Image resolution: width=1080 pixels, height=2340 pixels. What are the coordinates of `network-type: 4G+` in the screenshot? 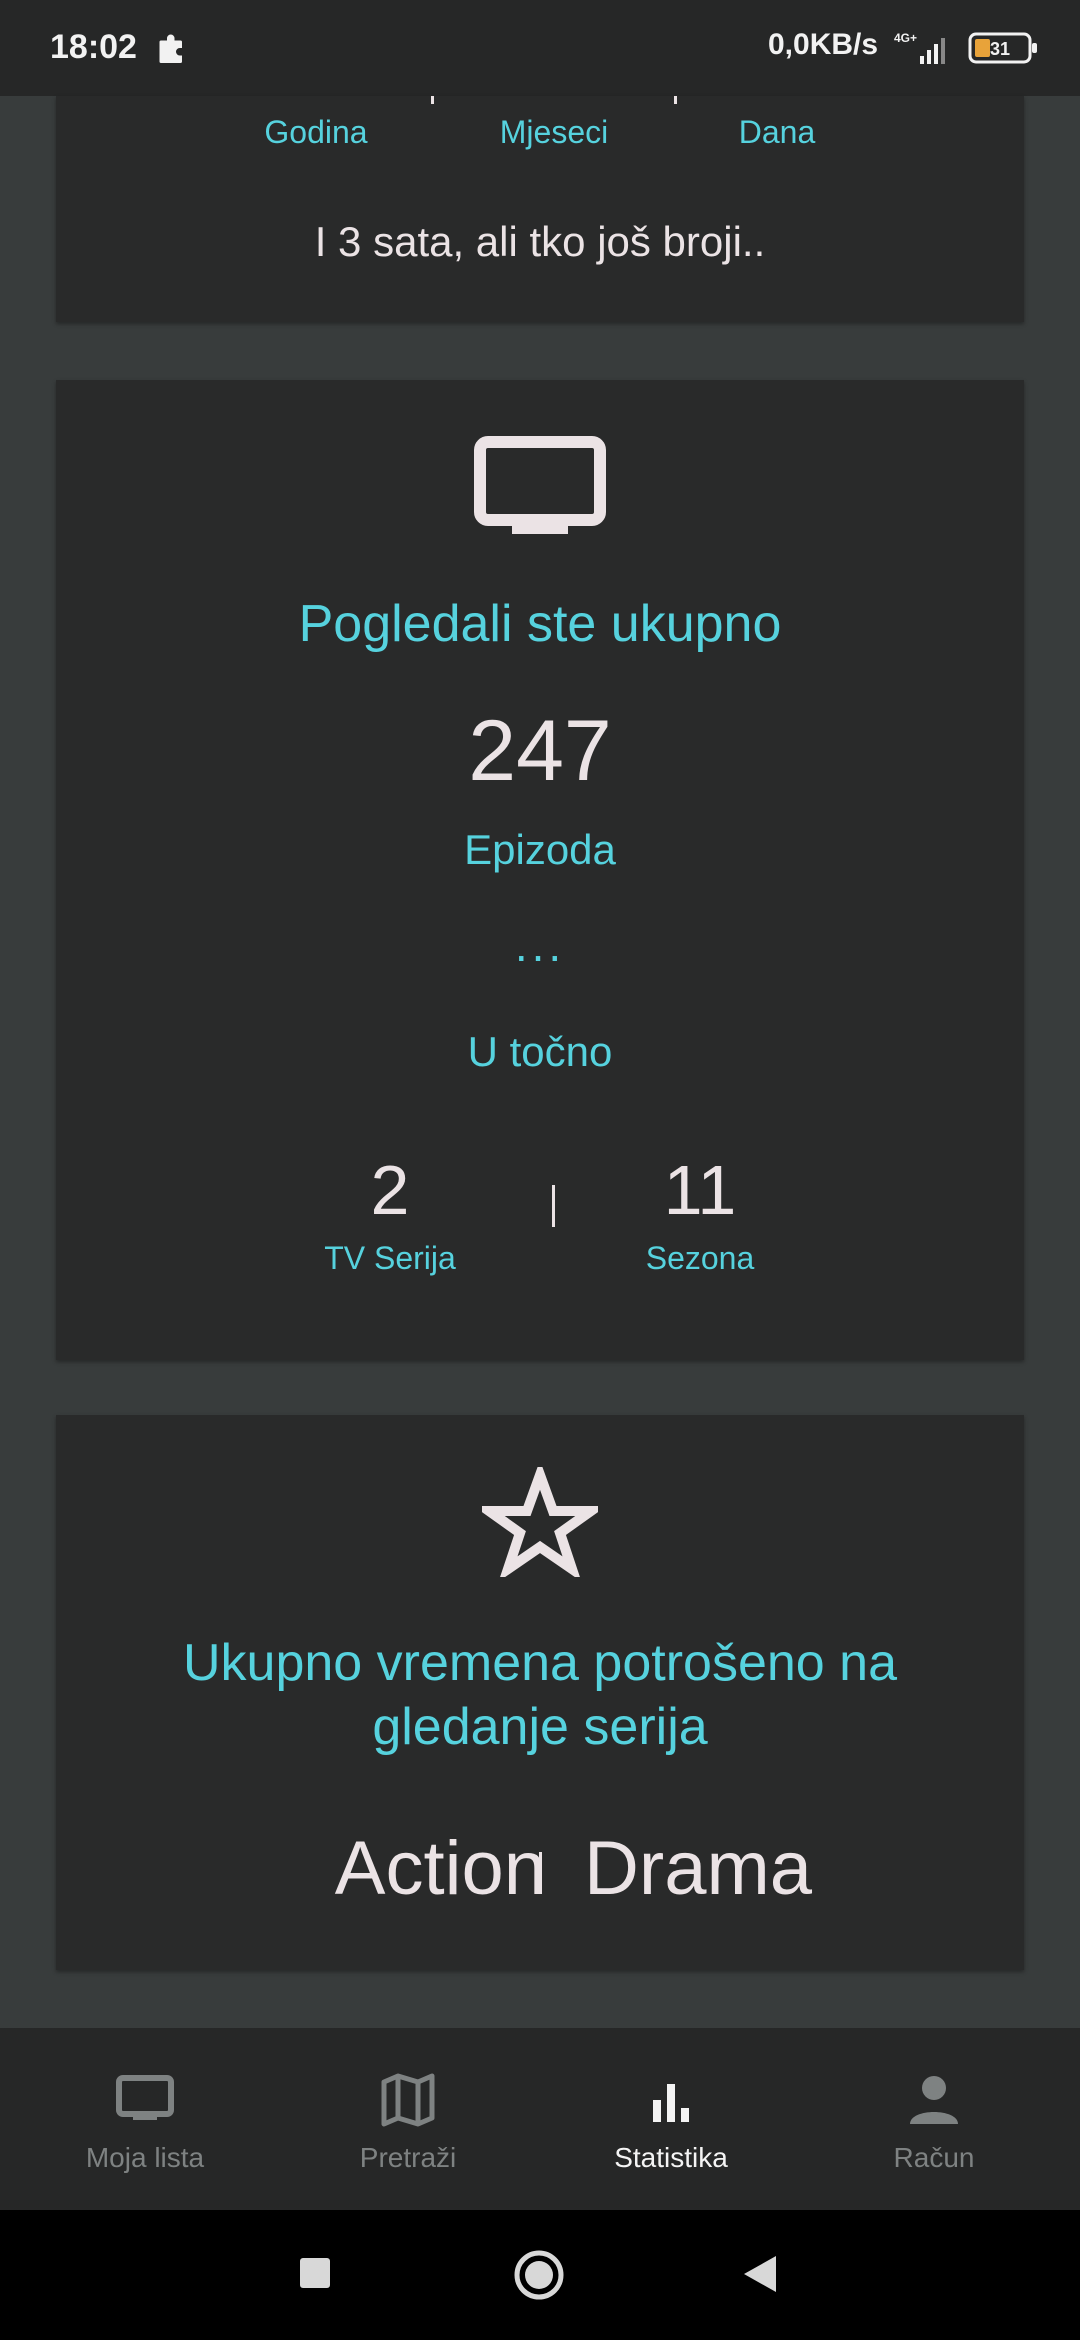 It's located at (905, 38).